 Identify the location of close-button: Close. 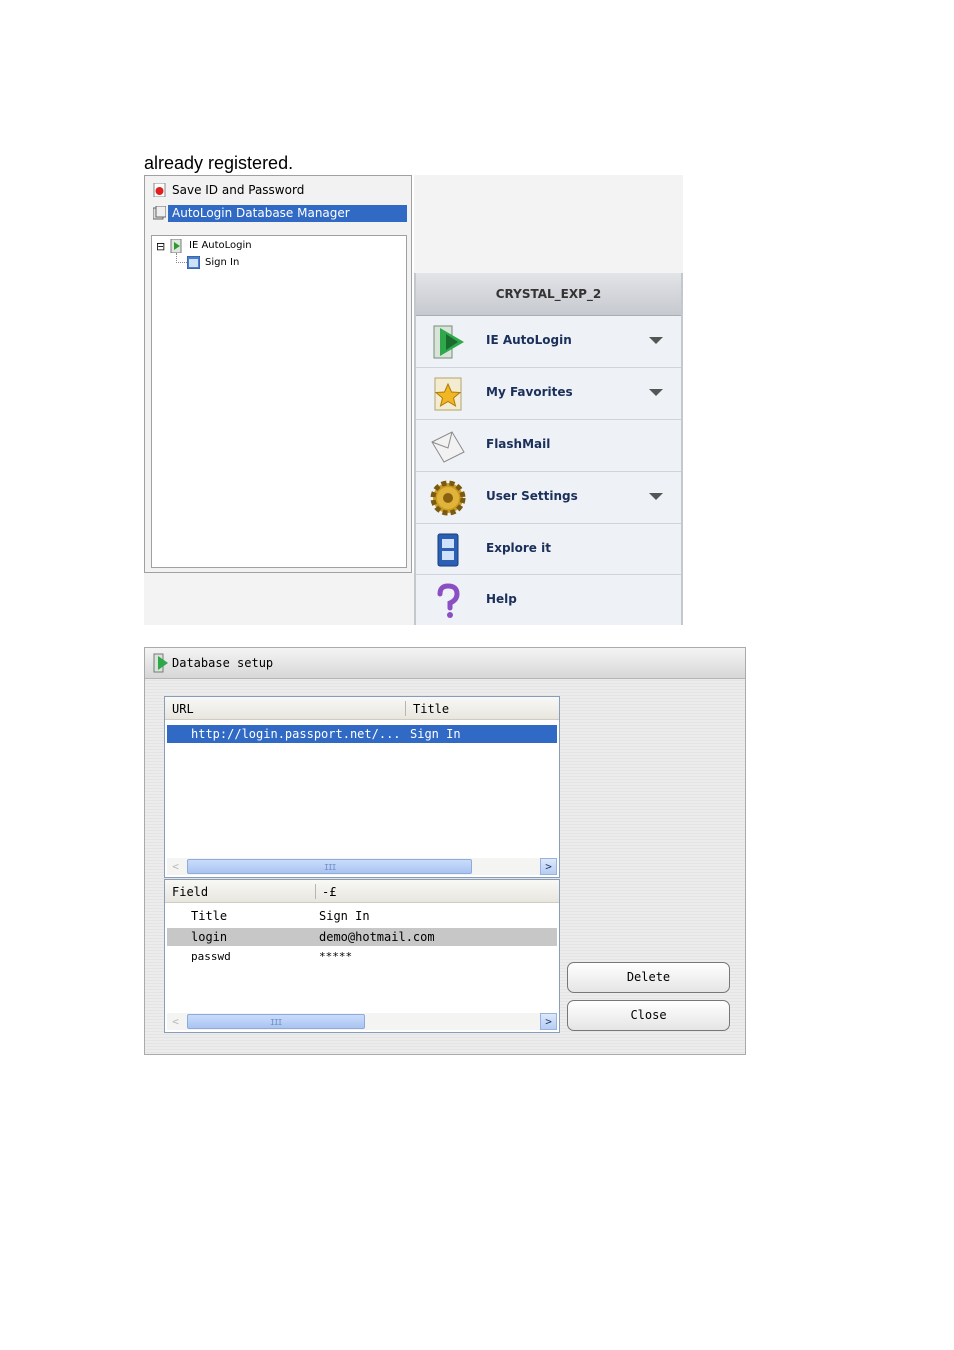
(648, 1015).